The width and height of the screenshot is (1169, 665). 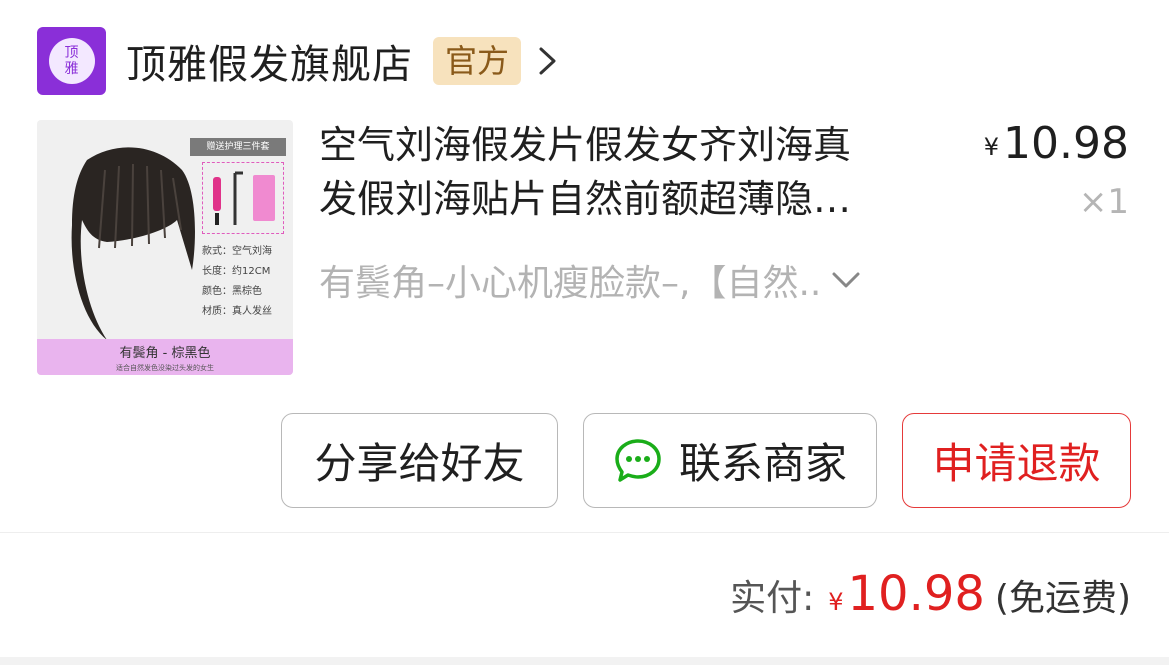 What do you see at coordinates (846, 280) in the screenshot?
I see `chevron-down-icon` at bounding box center [846, 280].